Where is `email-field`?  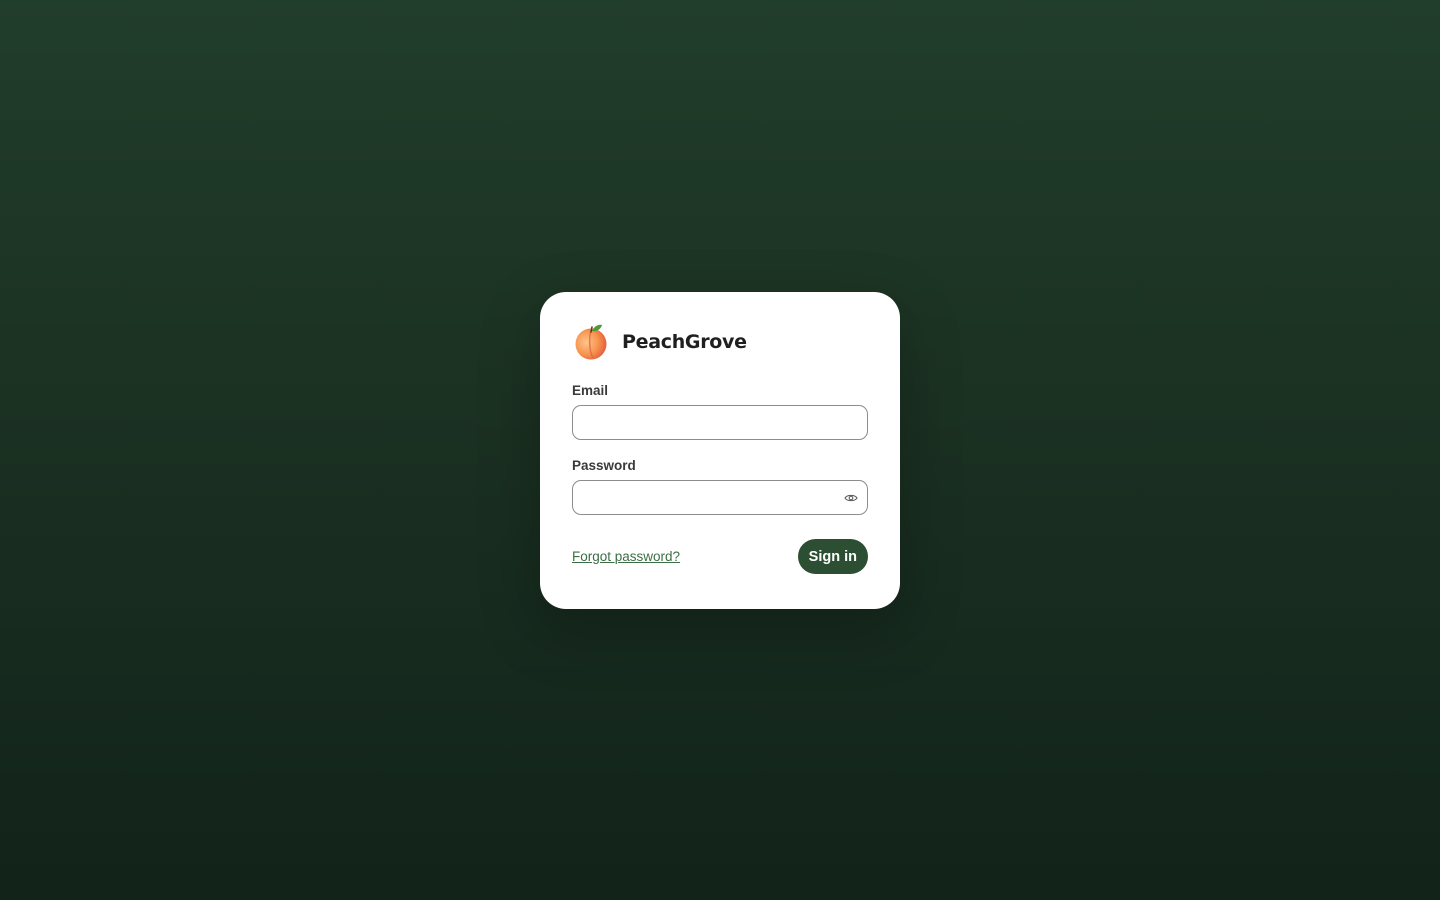
email-field is located at coordinates (720, 422).